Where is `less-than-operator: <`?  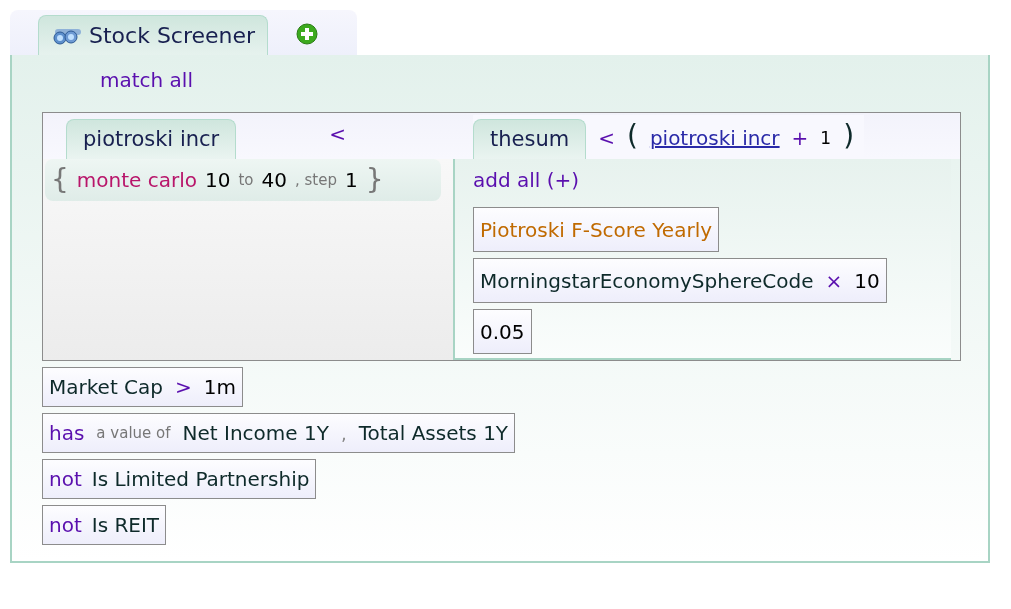
less-than-operator: < is located at coordinates (337, 134).